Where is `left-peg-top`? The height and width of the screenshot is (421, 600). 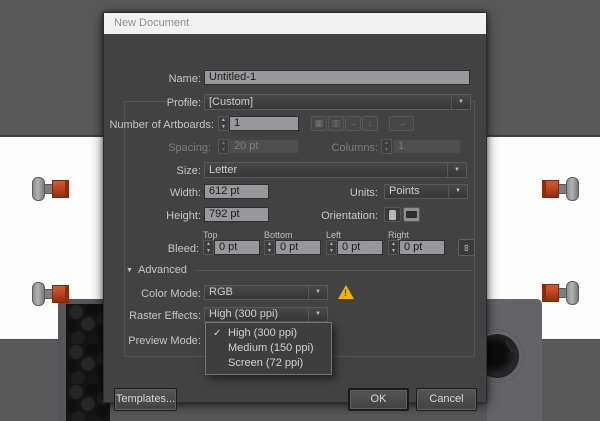
left-peg-top is located at coordinates (55, 189).